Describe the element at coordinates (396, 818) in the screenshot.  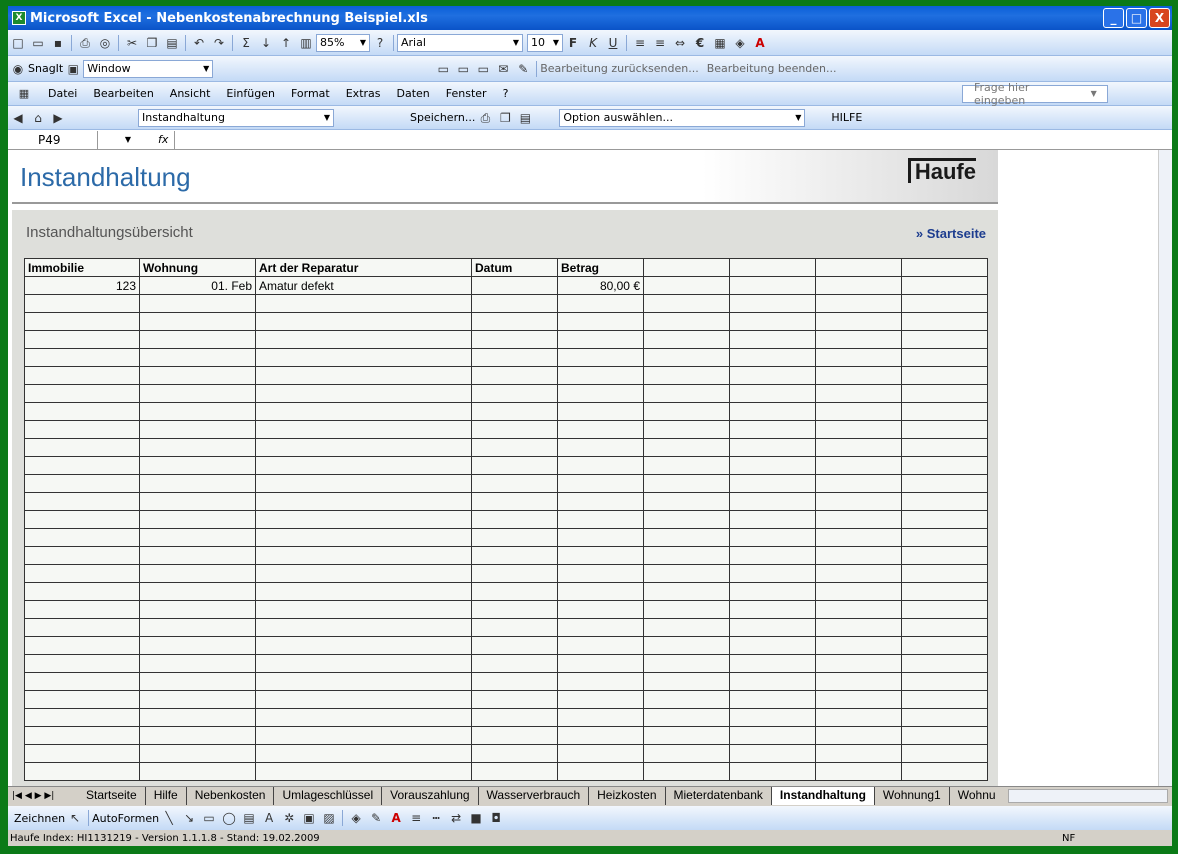
I see `draw-font-color-icon: A` at that location.